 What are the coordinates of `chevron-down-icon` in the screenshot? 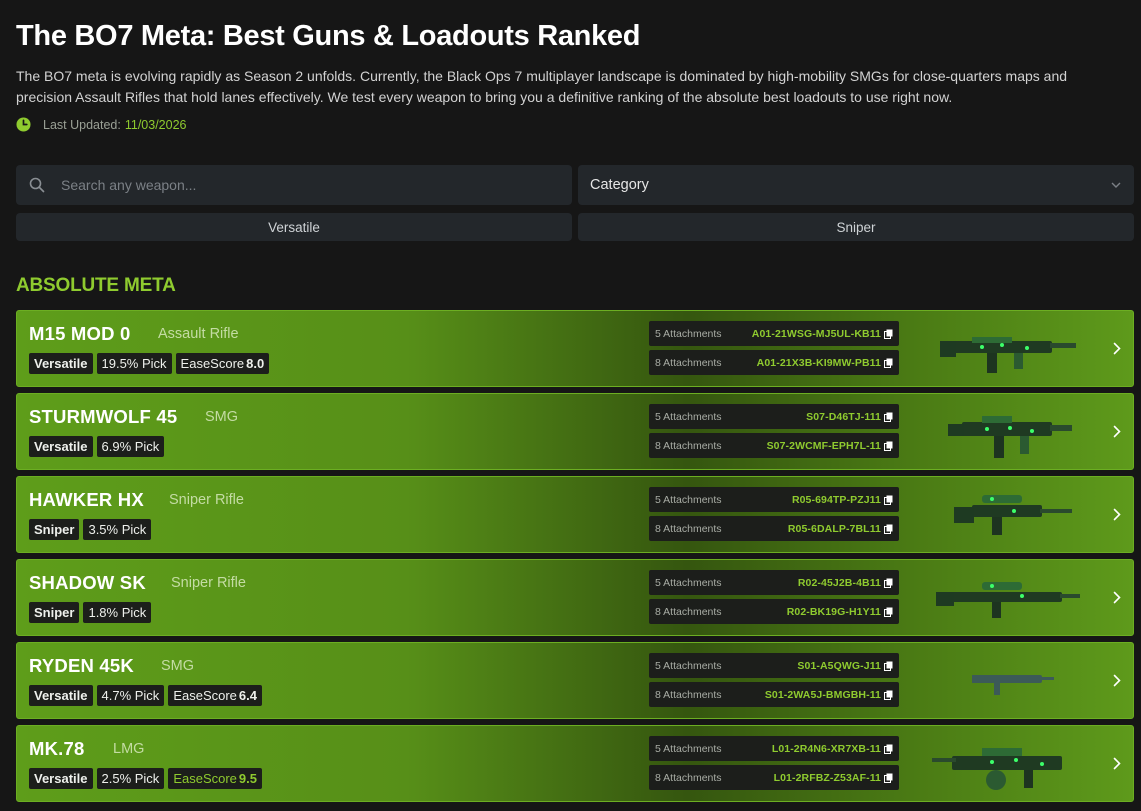 It's located at (1116, 185).